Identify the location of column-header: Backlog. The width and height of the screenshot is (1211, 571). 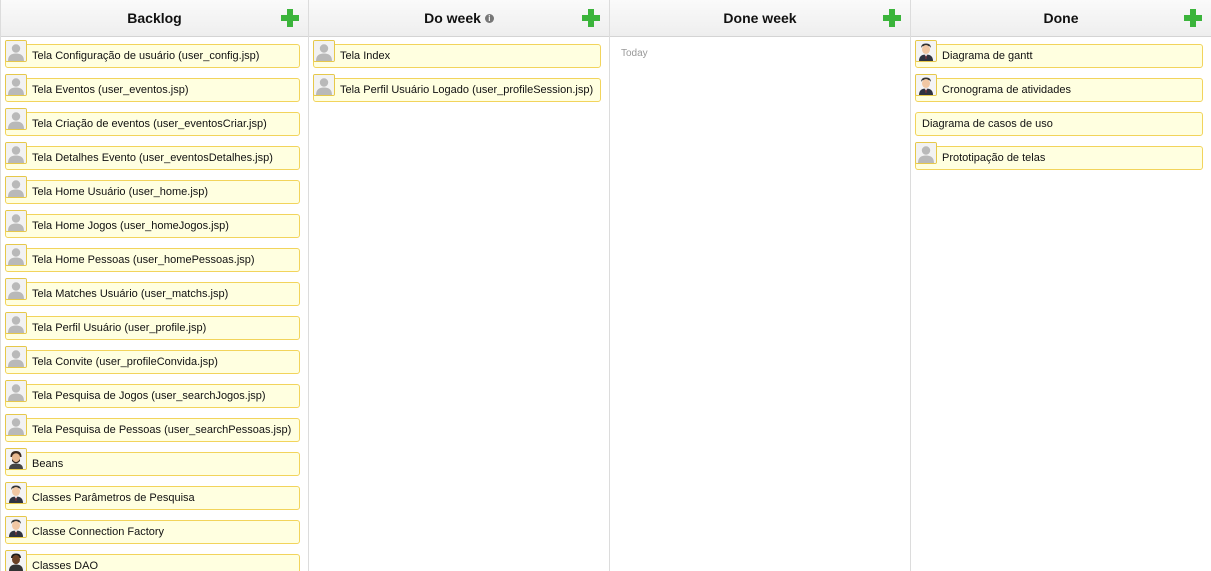
(154, 18).